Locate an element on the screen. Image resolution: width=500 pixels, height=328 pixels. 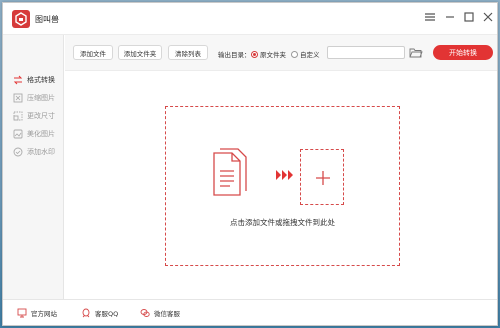
radio-original-label: 原文件夹 is located at coordinates (273, 55).